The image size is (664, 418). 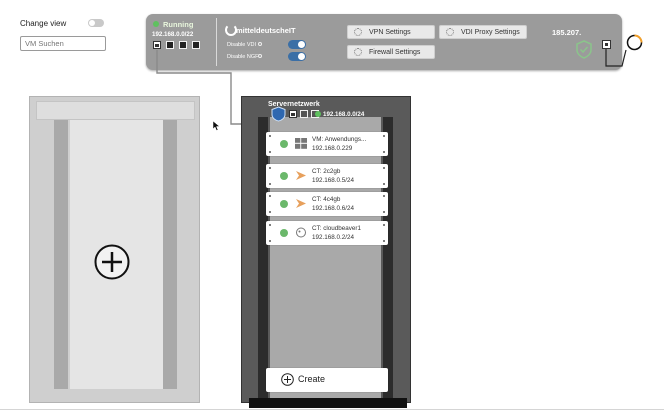 What do you see at coordinates (216, 126) in the screenshot?
I see `mouse-cursor-icon` at bounding box center [216, 126].